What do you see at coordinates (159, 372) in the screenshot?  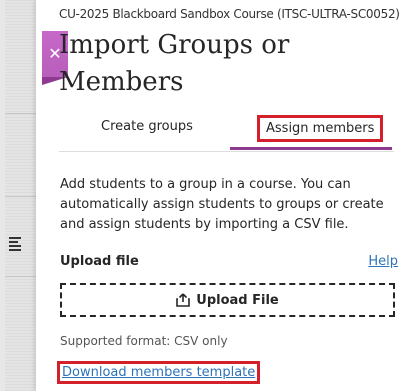 I see `download-members-template-link: Download members template` at bounding box center [159, 372].